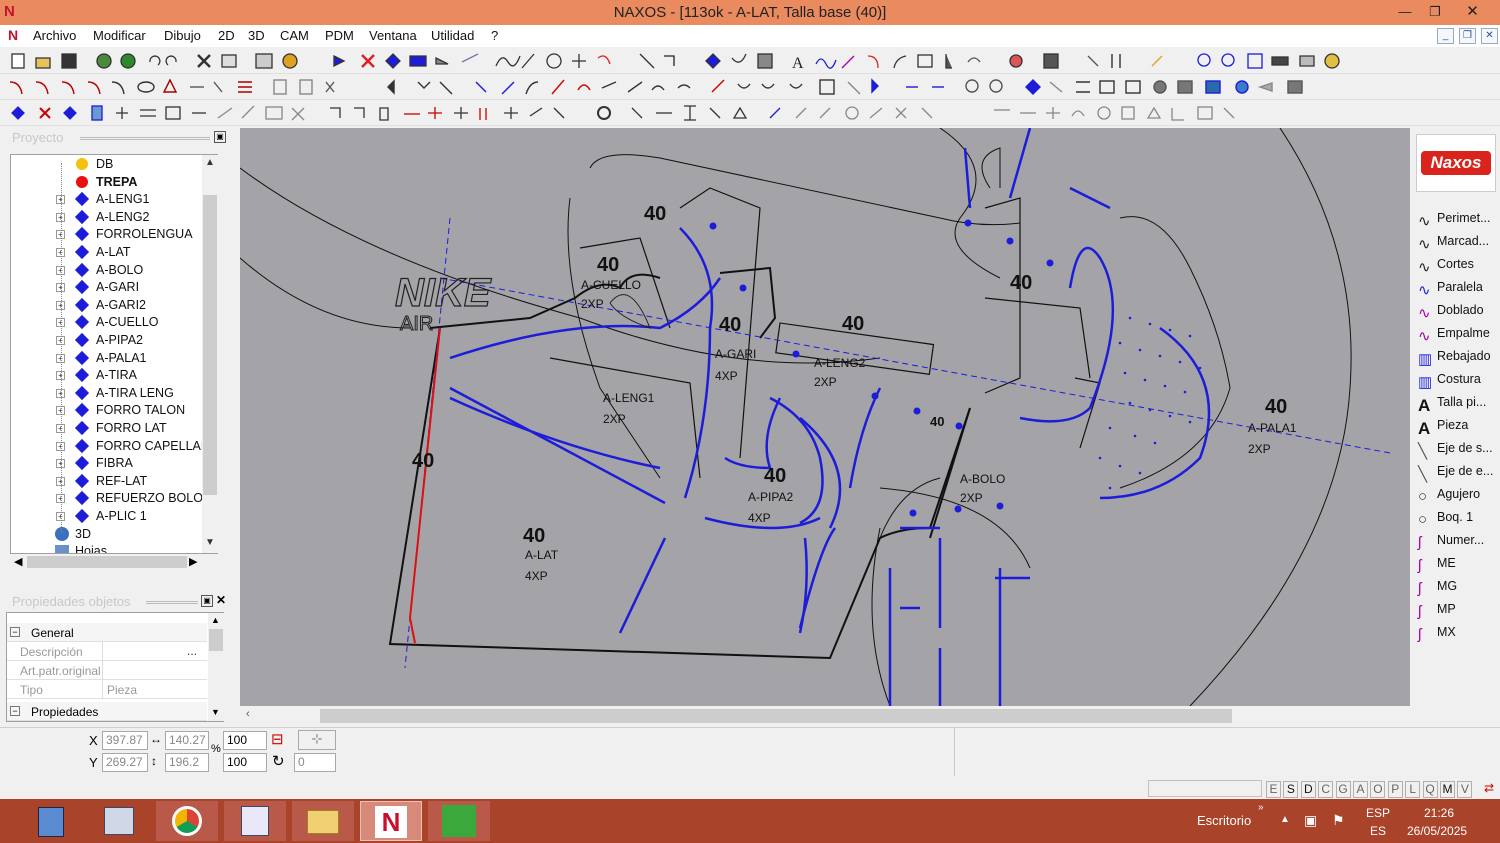 This screenshot has width=1500, height=843. What do you see at coordinates (215, 712) in the screenshot?
I see `scroll-down-icon: ▼` at bounding box center [215, 712].